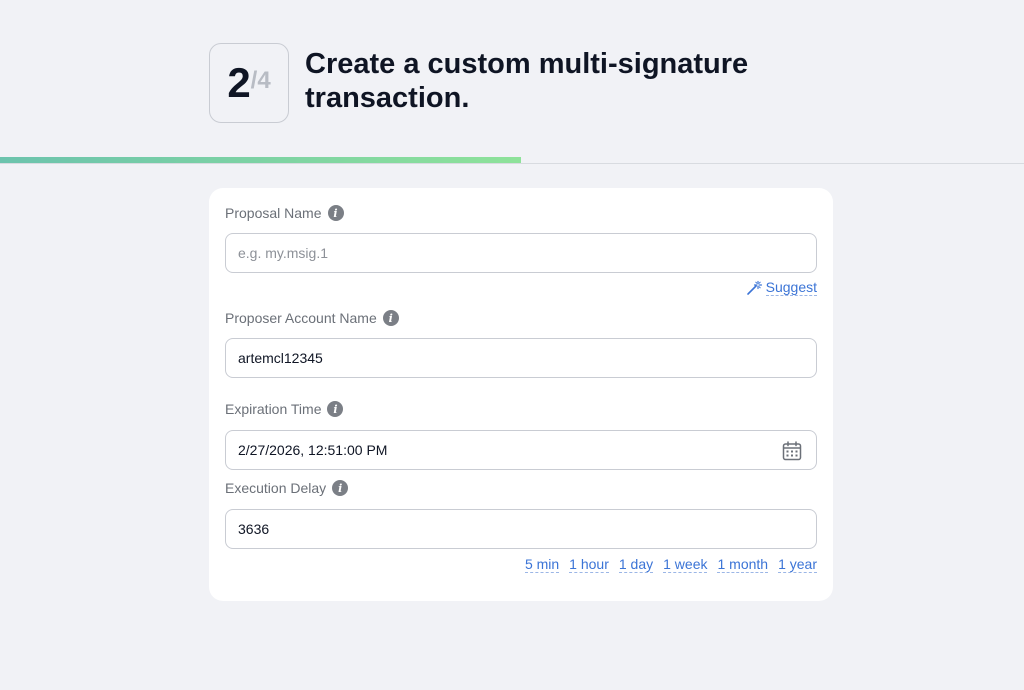  Describe the element at coordinates (273, 213) in the screenshot. I see `proposal-name-label: Proposal Name` at that location.